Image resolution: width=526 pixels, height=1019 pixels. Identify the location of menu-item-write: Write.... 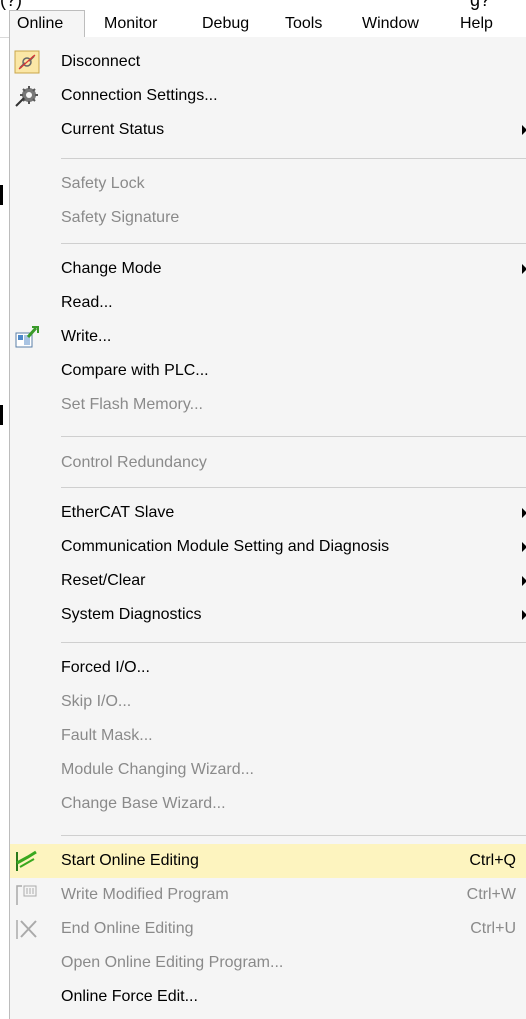
(268, 337).